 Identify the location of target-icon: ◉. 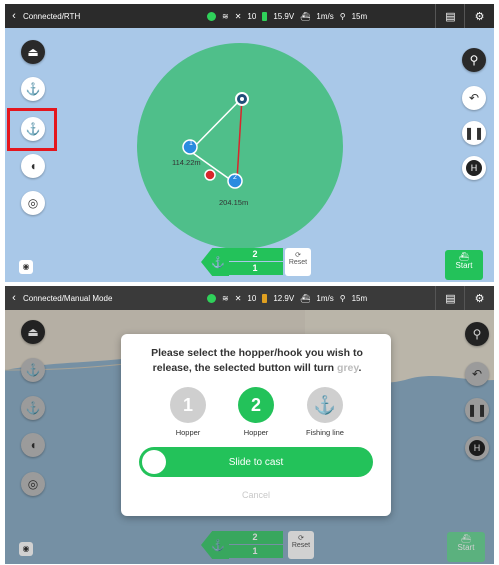
(26, 266).